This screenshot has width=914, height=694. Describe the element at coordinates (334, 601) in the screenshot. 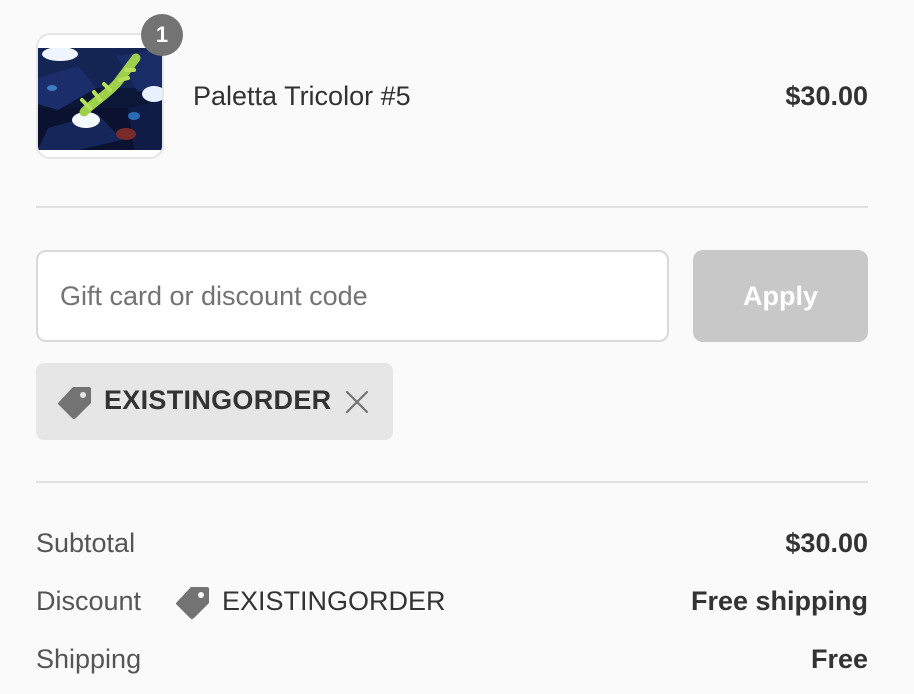

I see `discount-code-label: EXISTINGORDER` at that location.